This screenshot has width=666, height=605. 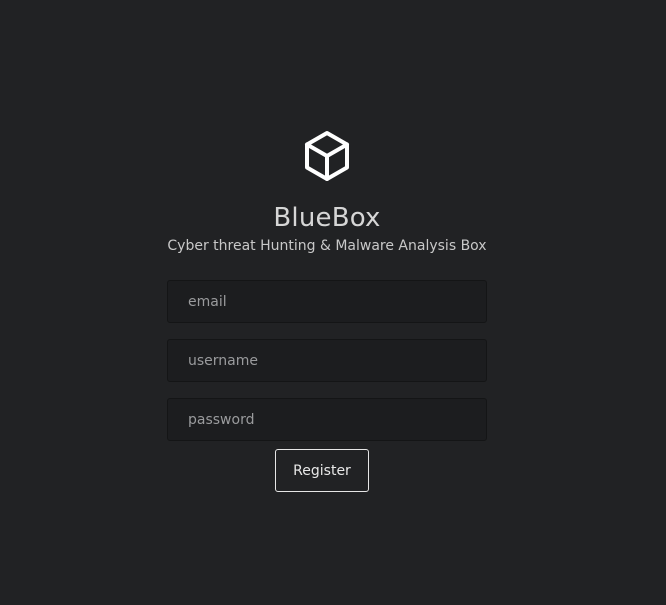 I want to click on app-title: BlueBox, so click(x=327, y=218).